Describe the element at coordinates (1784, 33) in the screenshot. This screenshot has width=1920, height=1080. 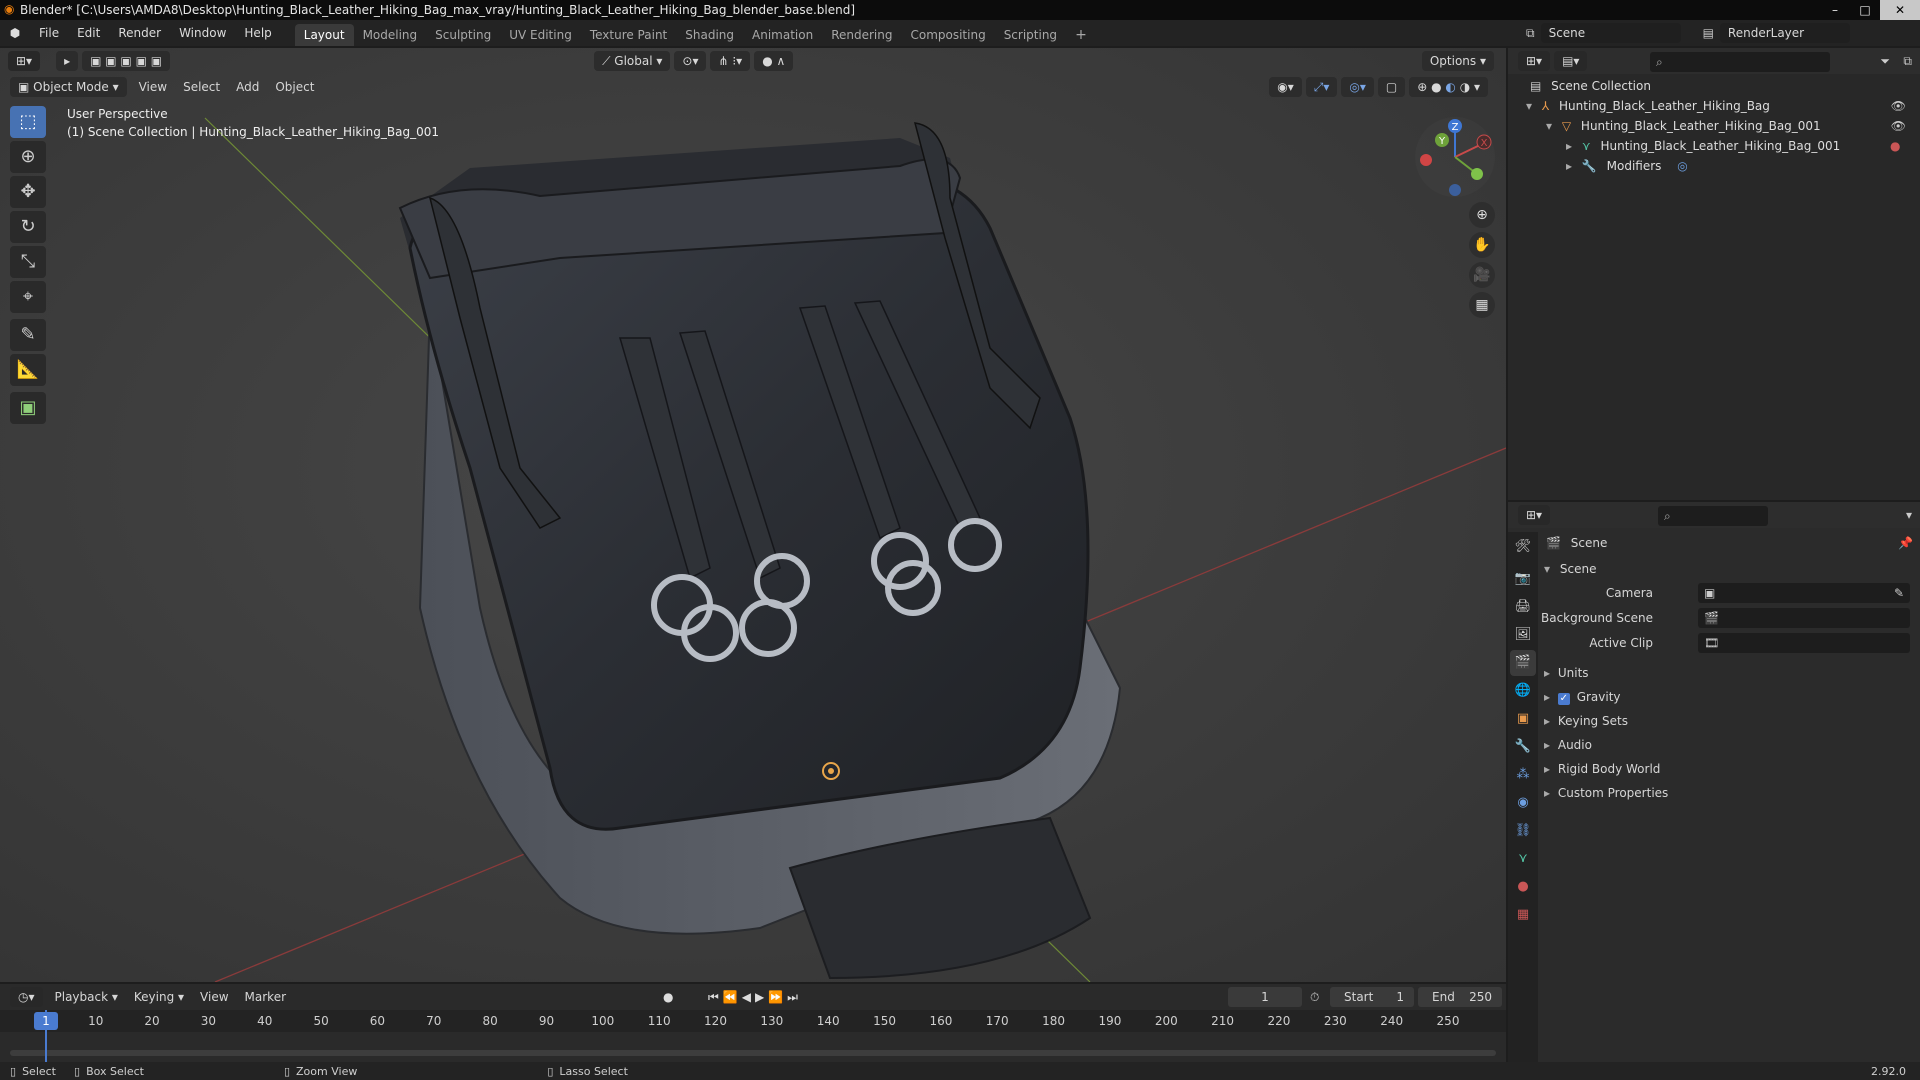
I see `view-layer-selector: RenderLayer` at that location.